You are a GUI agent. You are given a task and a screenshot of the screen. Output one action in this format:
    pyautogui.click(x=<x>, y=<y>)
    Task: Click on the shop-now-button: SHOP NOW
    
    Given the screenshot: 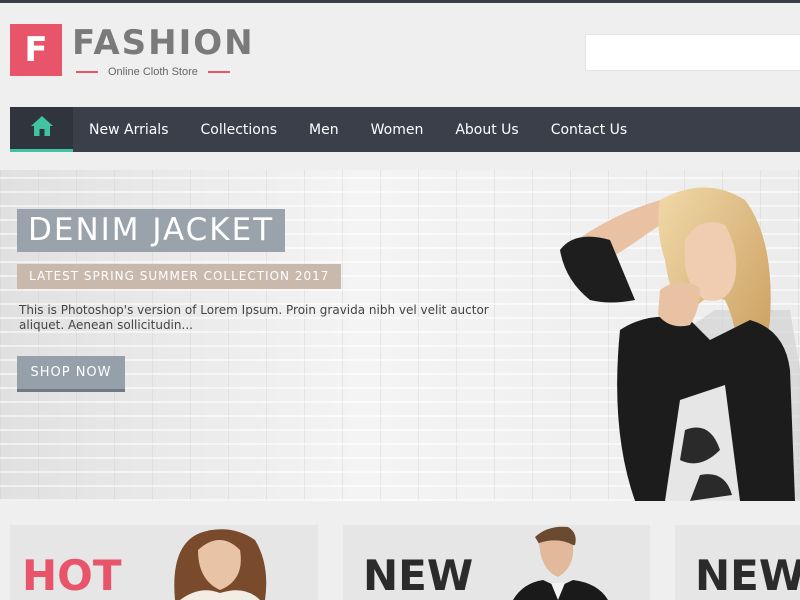 What is the action you would take?
    pyautogui.click(x=71, y=374)
    